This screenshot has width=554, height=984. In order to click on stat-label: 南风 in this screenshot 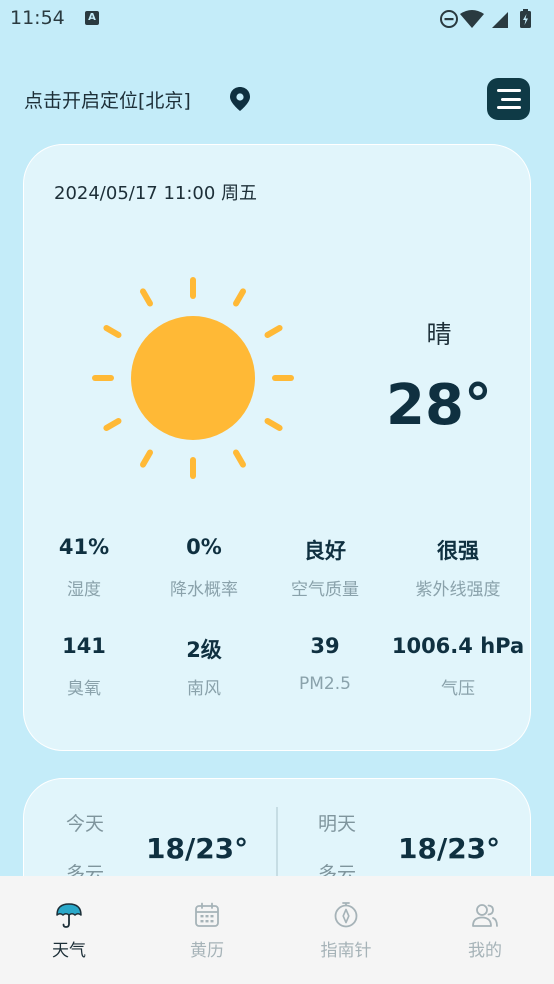, I will do `click(204, 689)`.